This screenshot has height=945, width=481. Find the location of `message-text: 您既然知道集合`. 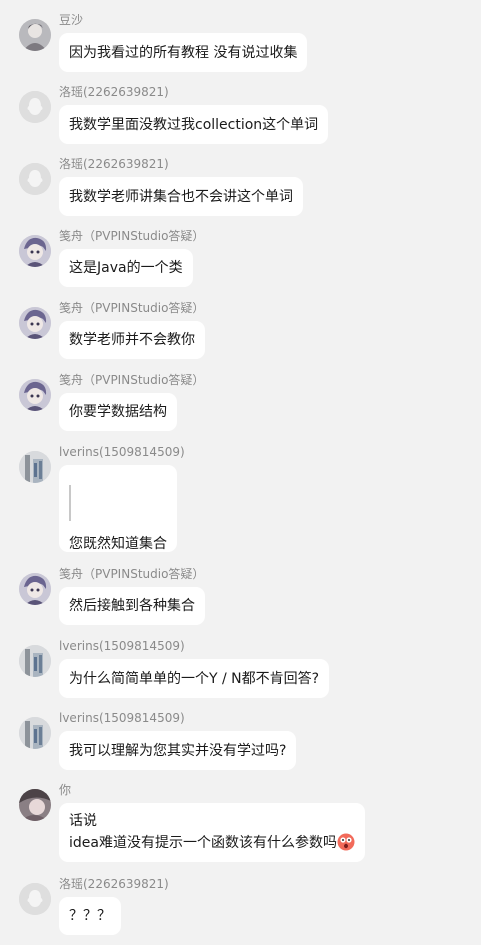

message-text: 您既然知道集合 is located at coordinates (118, 544).